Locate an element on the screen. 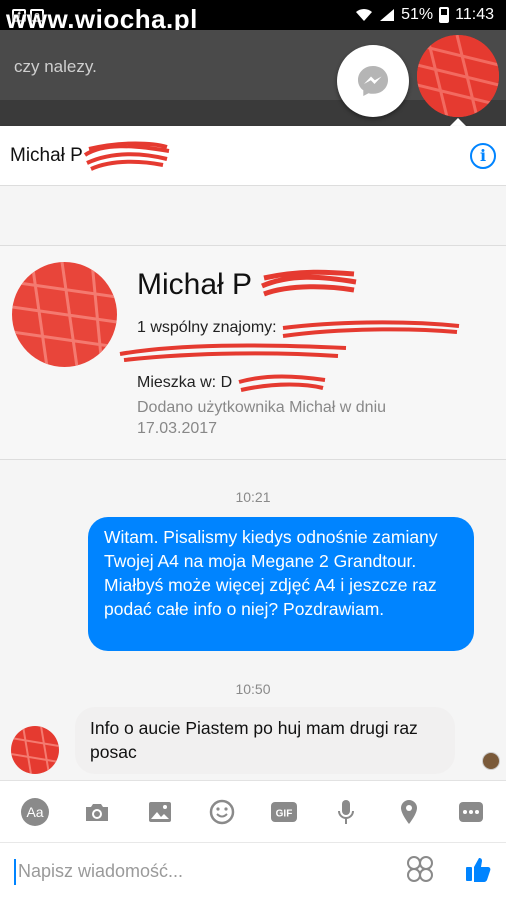 The image size is (506, 900). battery-percent: 51% is located at coordinates (417, 14).